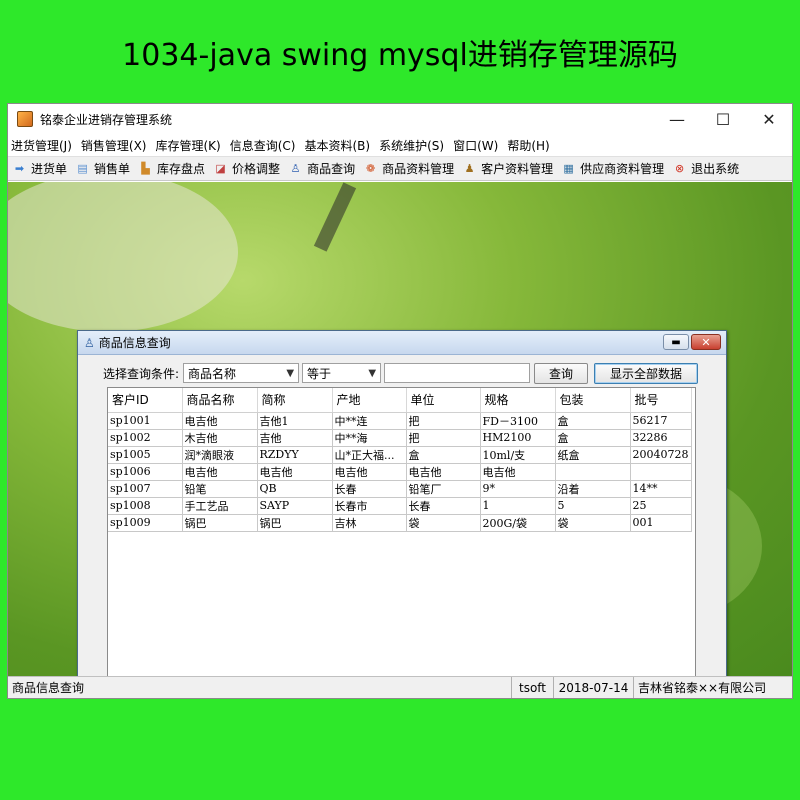 The height and width of the screenshot is (800, 800). I want to click on table-cell: FD－3100, so click(518, 421).